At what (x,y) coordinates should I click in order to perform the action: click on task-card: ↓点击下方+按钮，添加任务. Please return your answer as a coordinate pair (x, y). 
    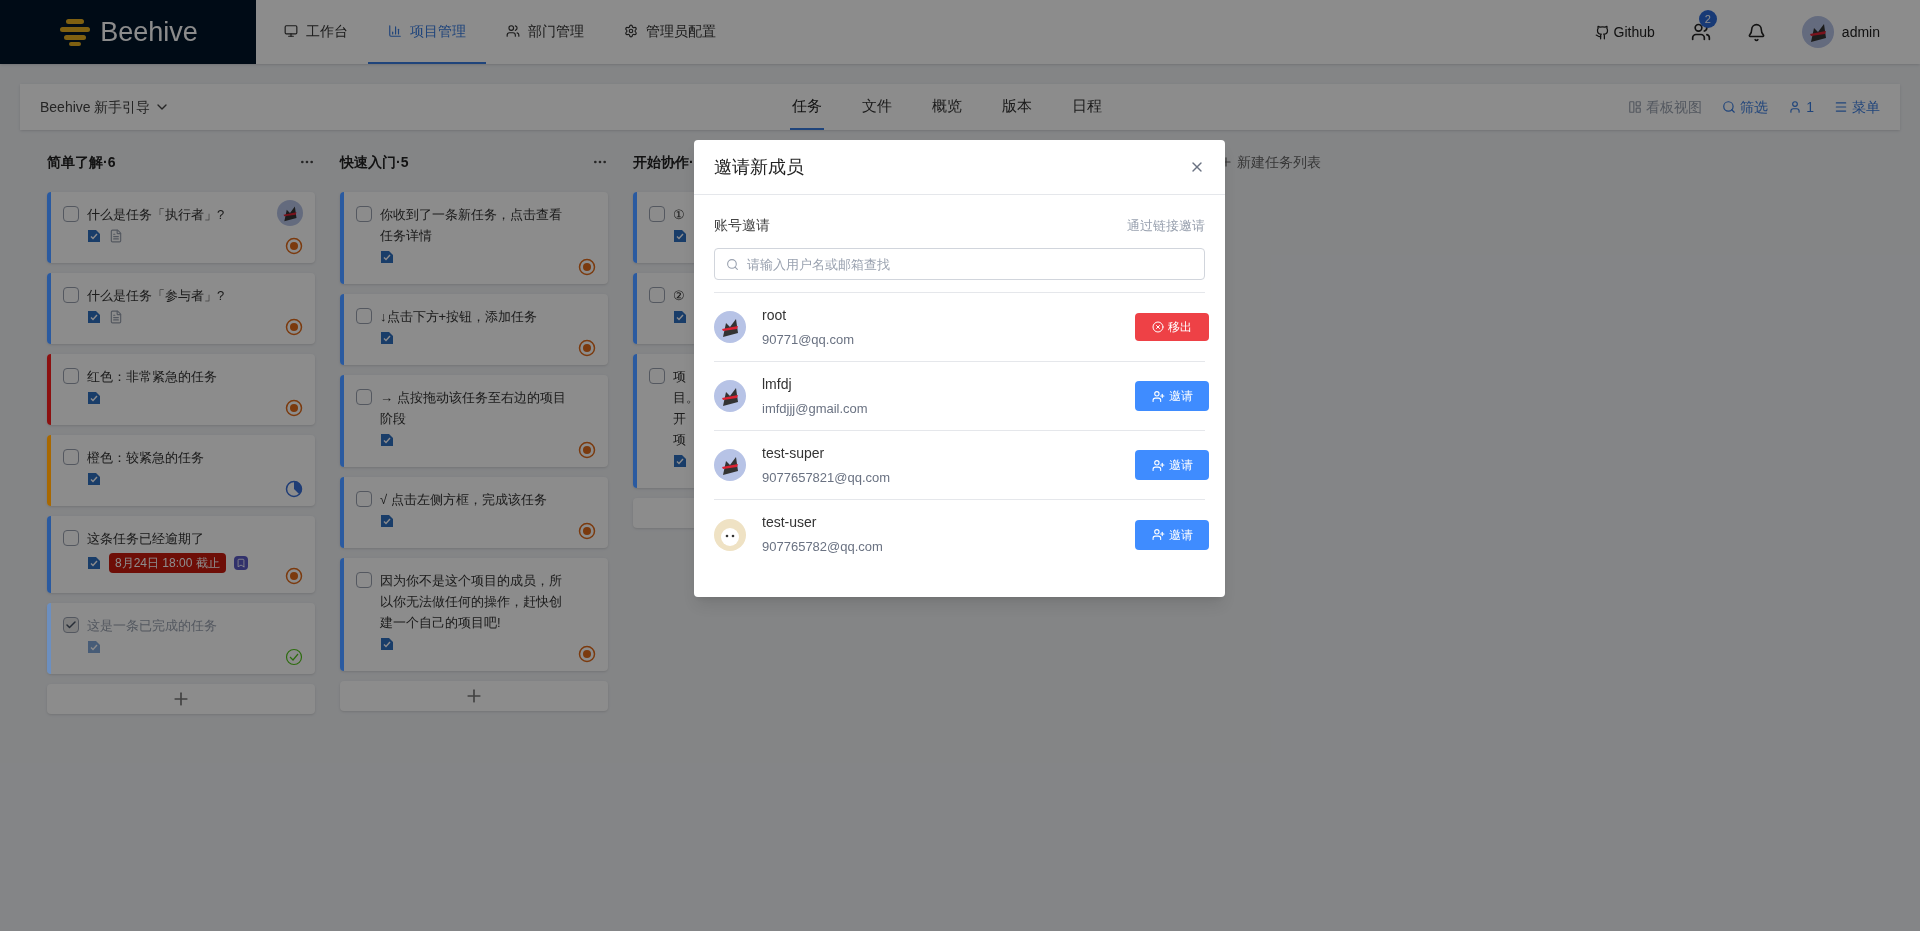
    Looking at the image, I should click on (474, 329).